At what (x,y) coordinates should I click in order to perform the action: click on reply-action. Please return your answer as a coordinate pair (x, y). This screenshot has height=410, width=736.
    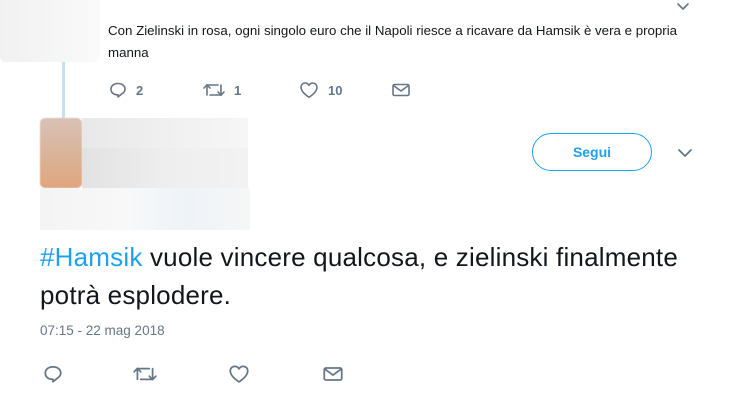
    Looking at the image, I should click on (53, 374).